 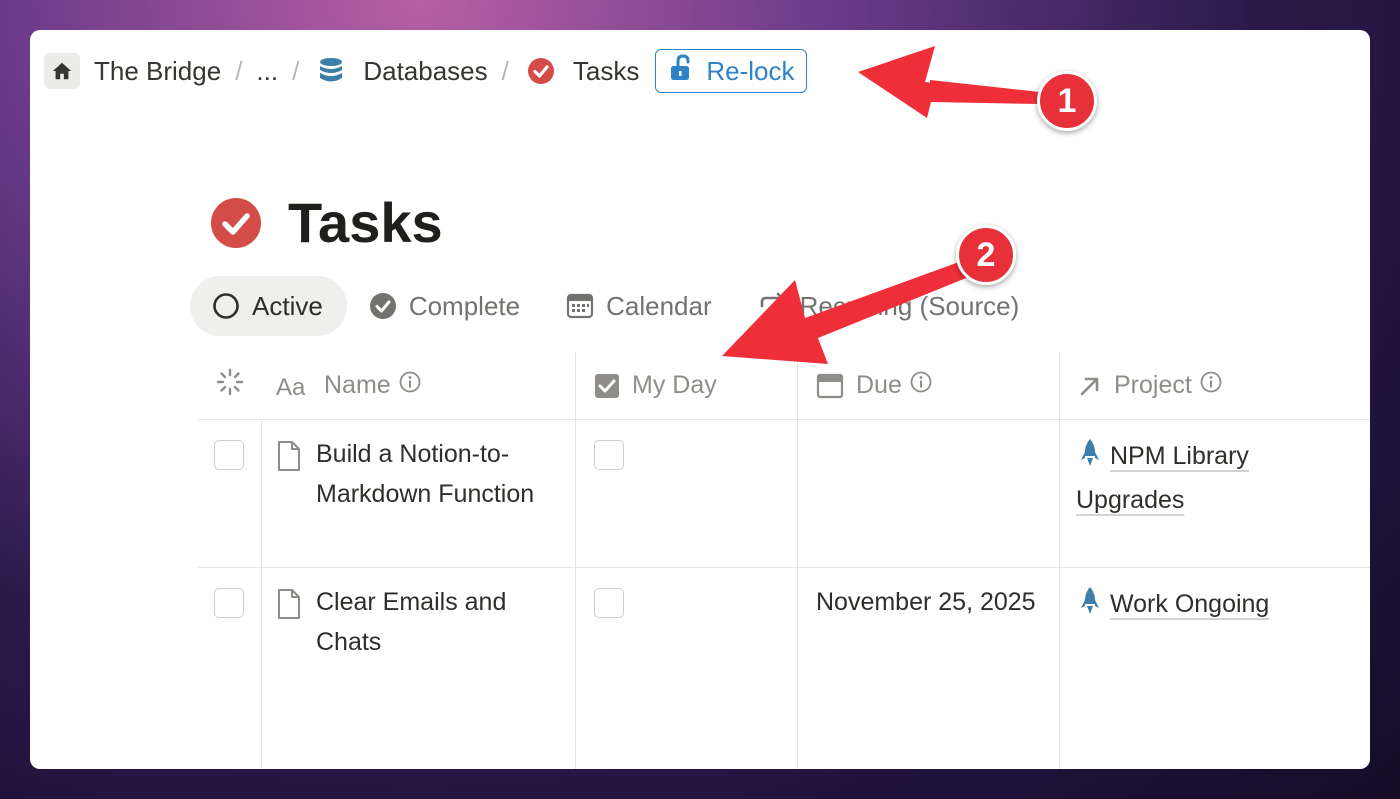 I want to click on breadcrumb-home: The Bridge, so click(x=132, y=71).